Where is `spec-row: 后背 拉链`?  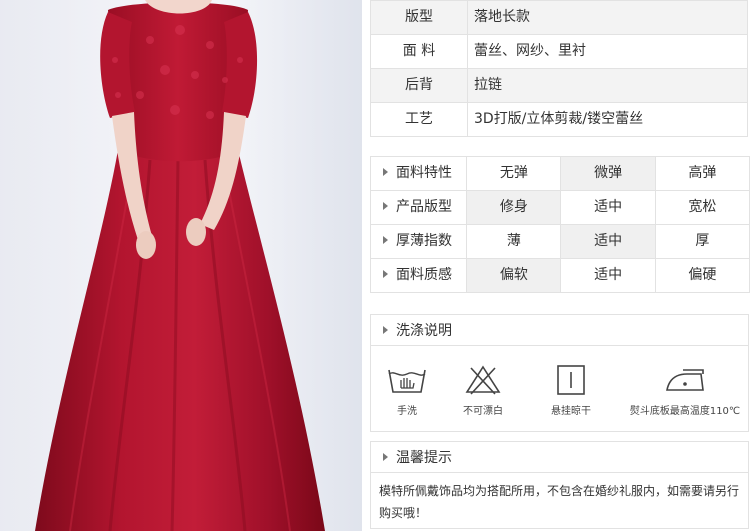 spec-row: 后背 拉链 is located at coordinates (559, 86).